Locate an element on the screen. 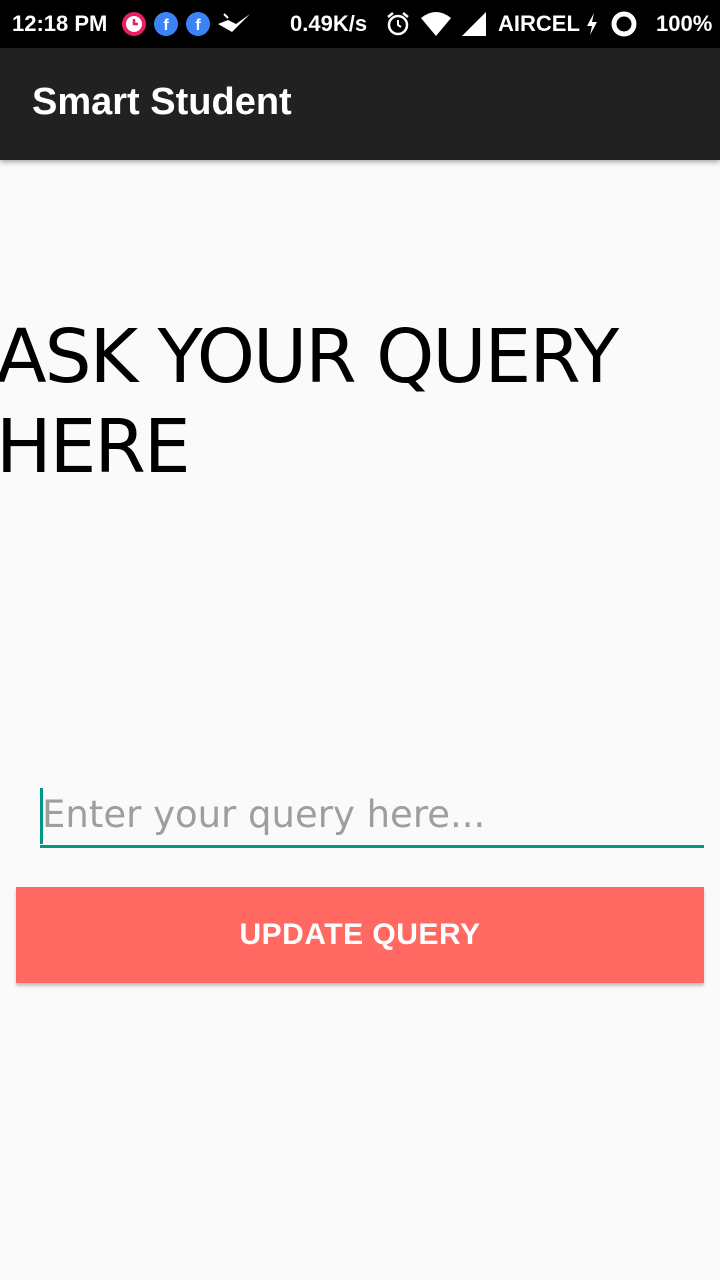 This screenshot has width=720, height=1280. app-title: Smart Student is located at coordinates (162, 102).